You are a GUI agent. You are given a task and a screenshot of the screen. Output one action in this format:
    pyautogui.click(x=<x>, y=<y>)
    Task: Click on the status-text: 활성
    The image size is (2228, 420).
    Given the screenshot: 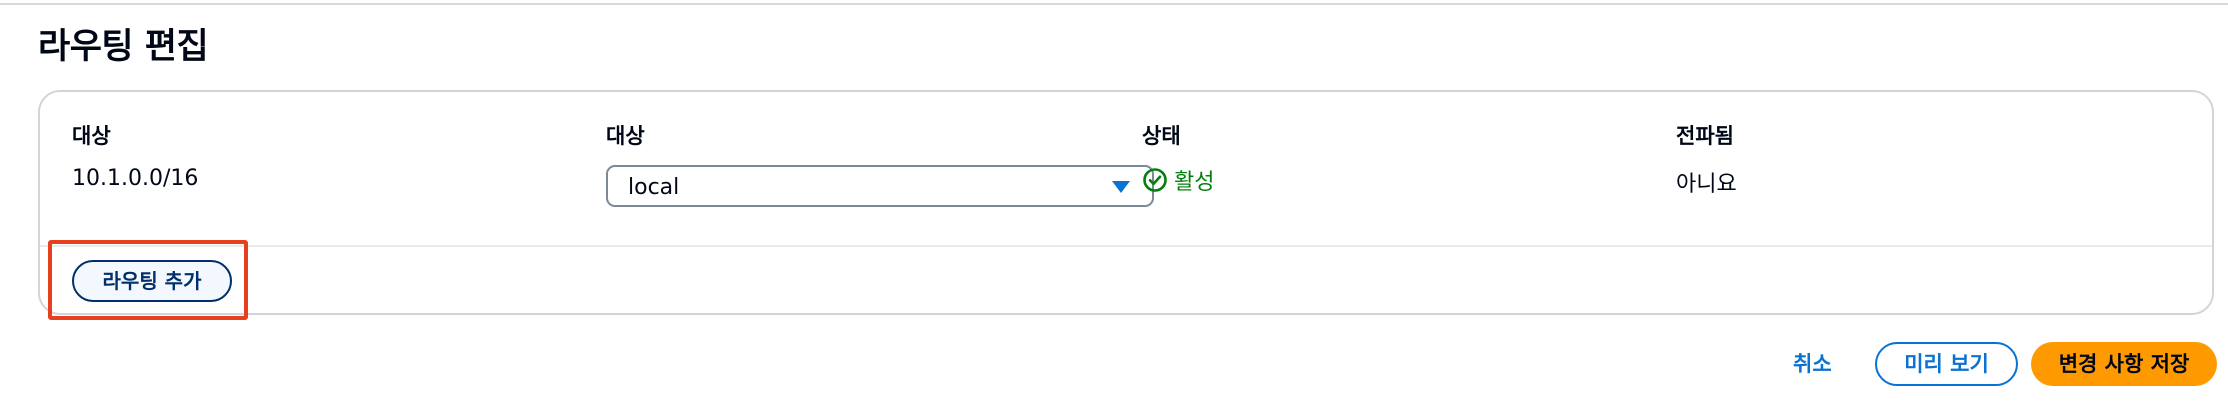 What is the action you would take?
    pyautogui.click(x=1194, y=182)
    